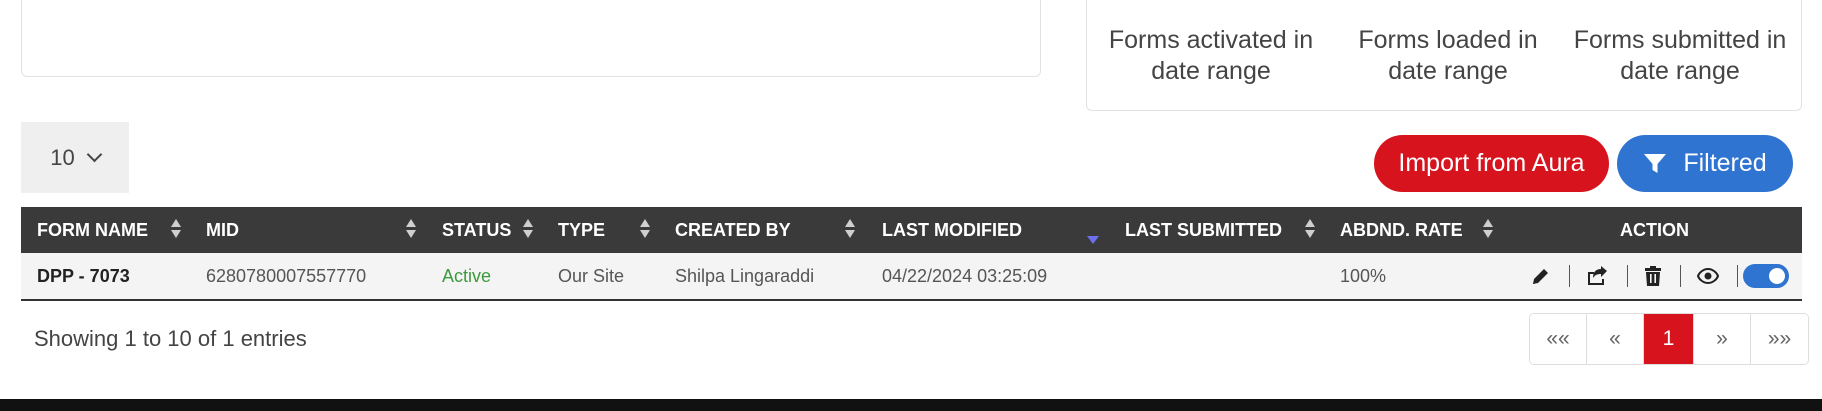 Image resolution: width=1822 pixels, height=411 pixels. Describe the element at coordinates (1653, 276) in the screenshot. I see `trash-icon` at that location.